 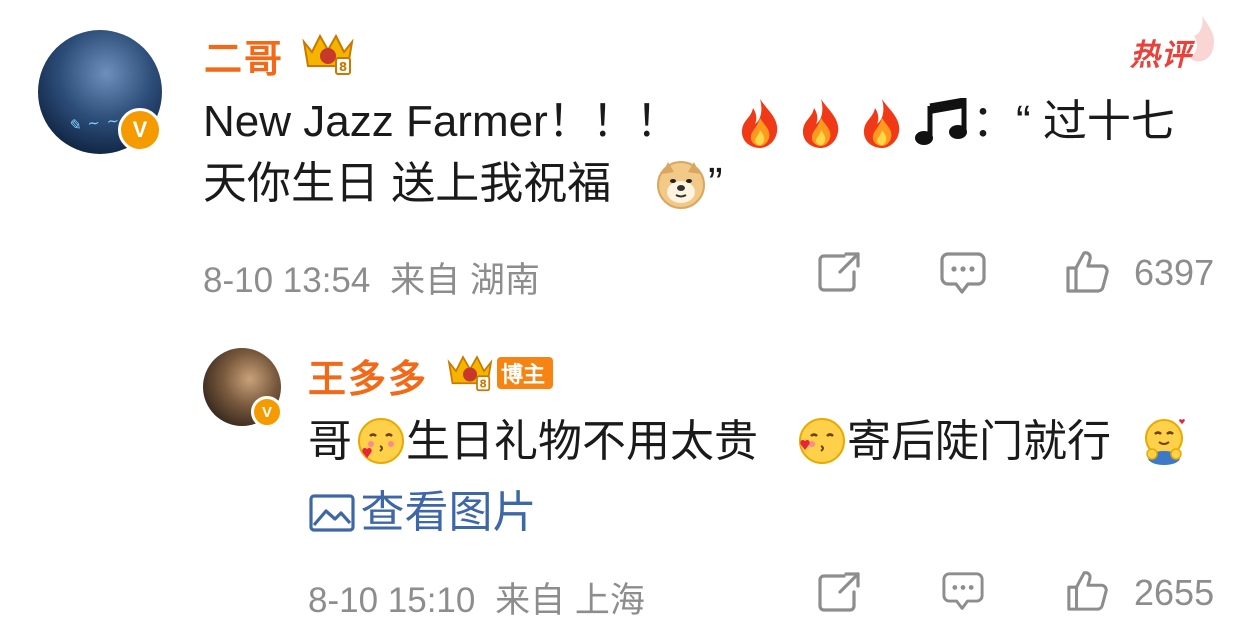 I want to click on reply-meta: 8-10 15:10 来自 上海, so click(x=476, y=597).